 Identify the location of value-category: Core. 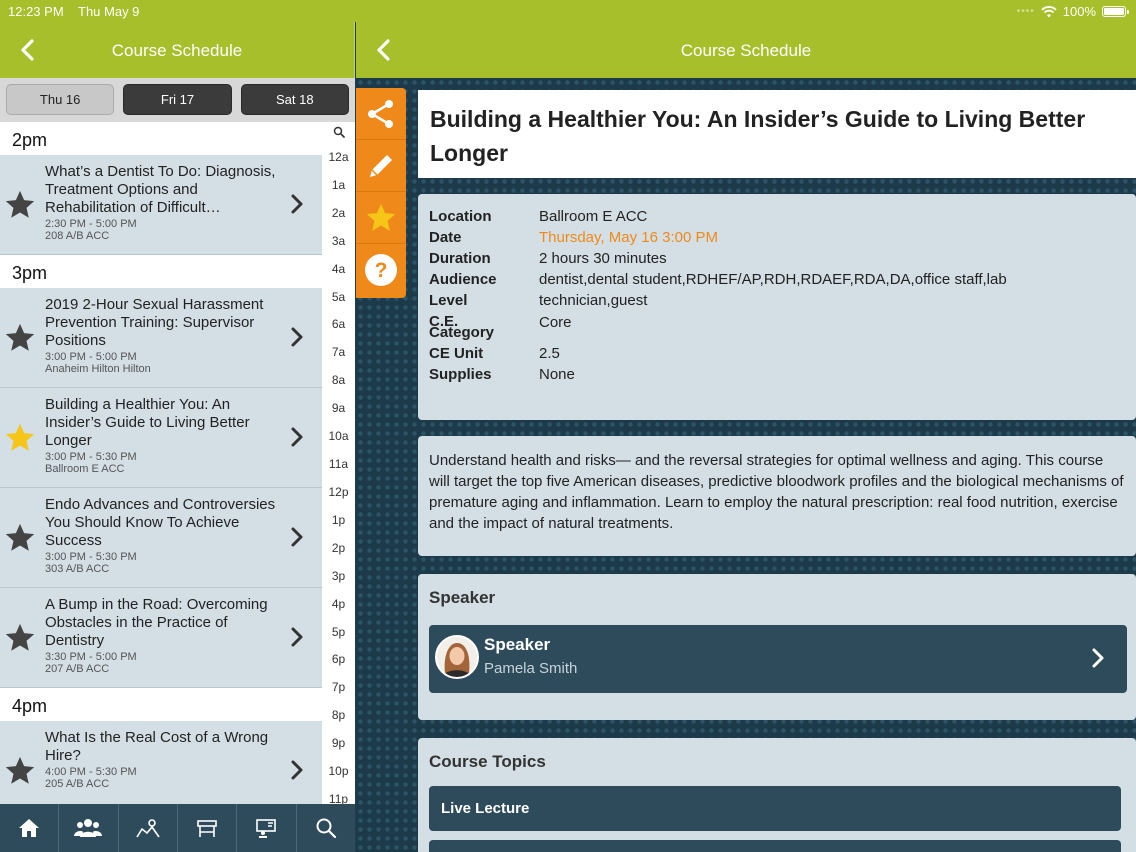
(555, 322).